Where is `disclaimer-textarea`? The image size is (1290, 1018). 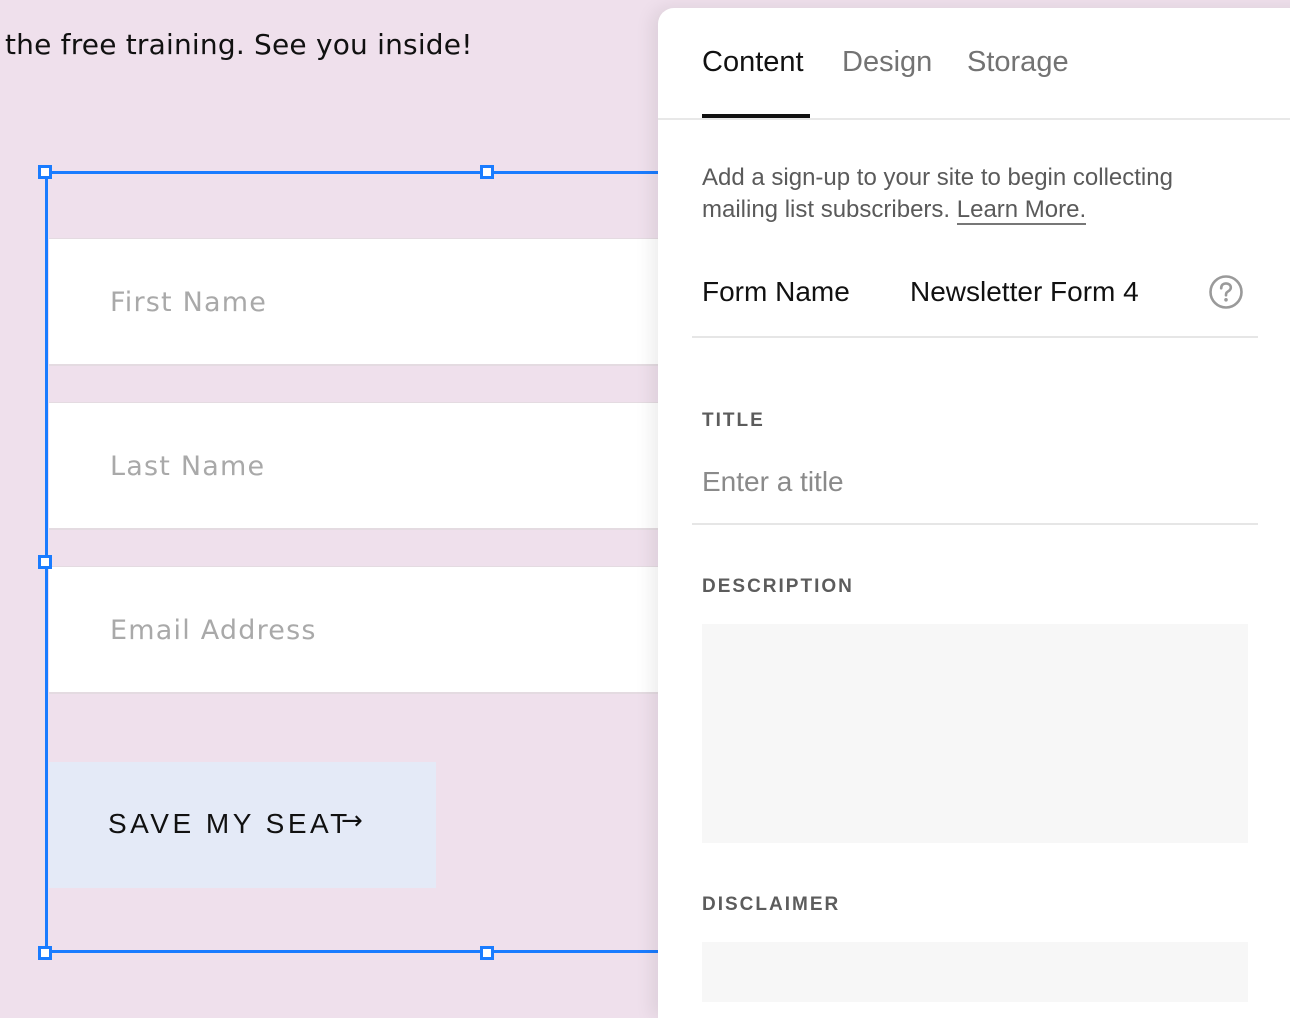 disclaimer-textarea is located at coordinates (975, 972).